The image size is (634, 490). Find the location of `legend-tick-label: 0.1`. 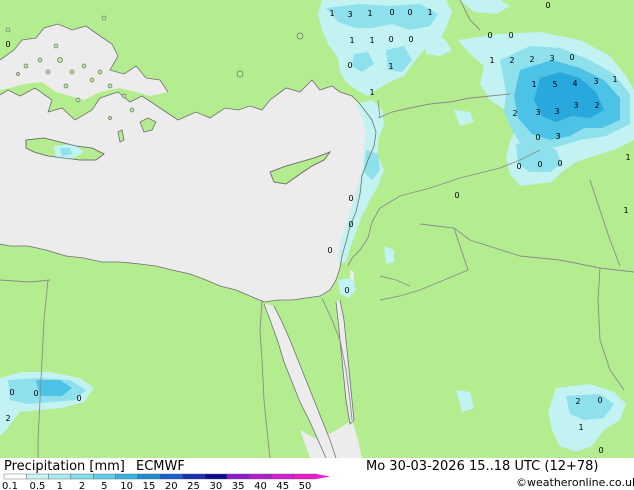

legend-tick-label: 0.1 is located at coordinates (10, 485).